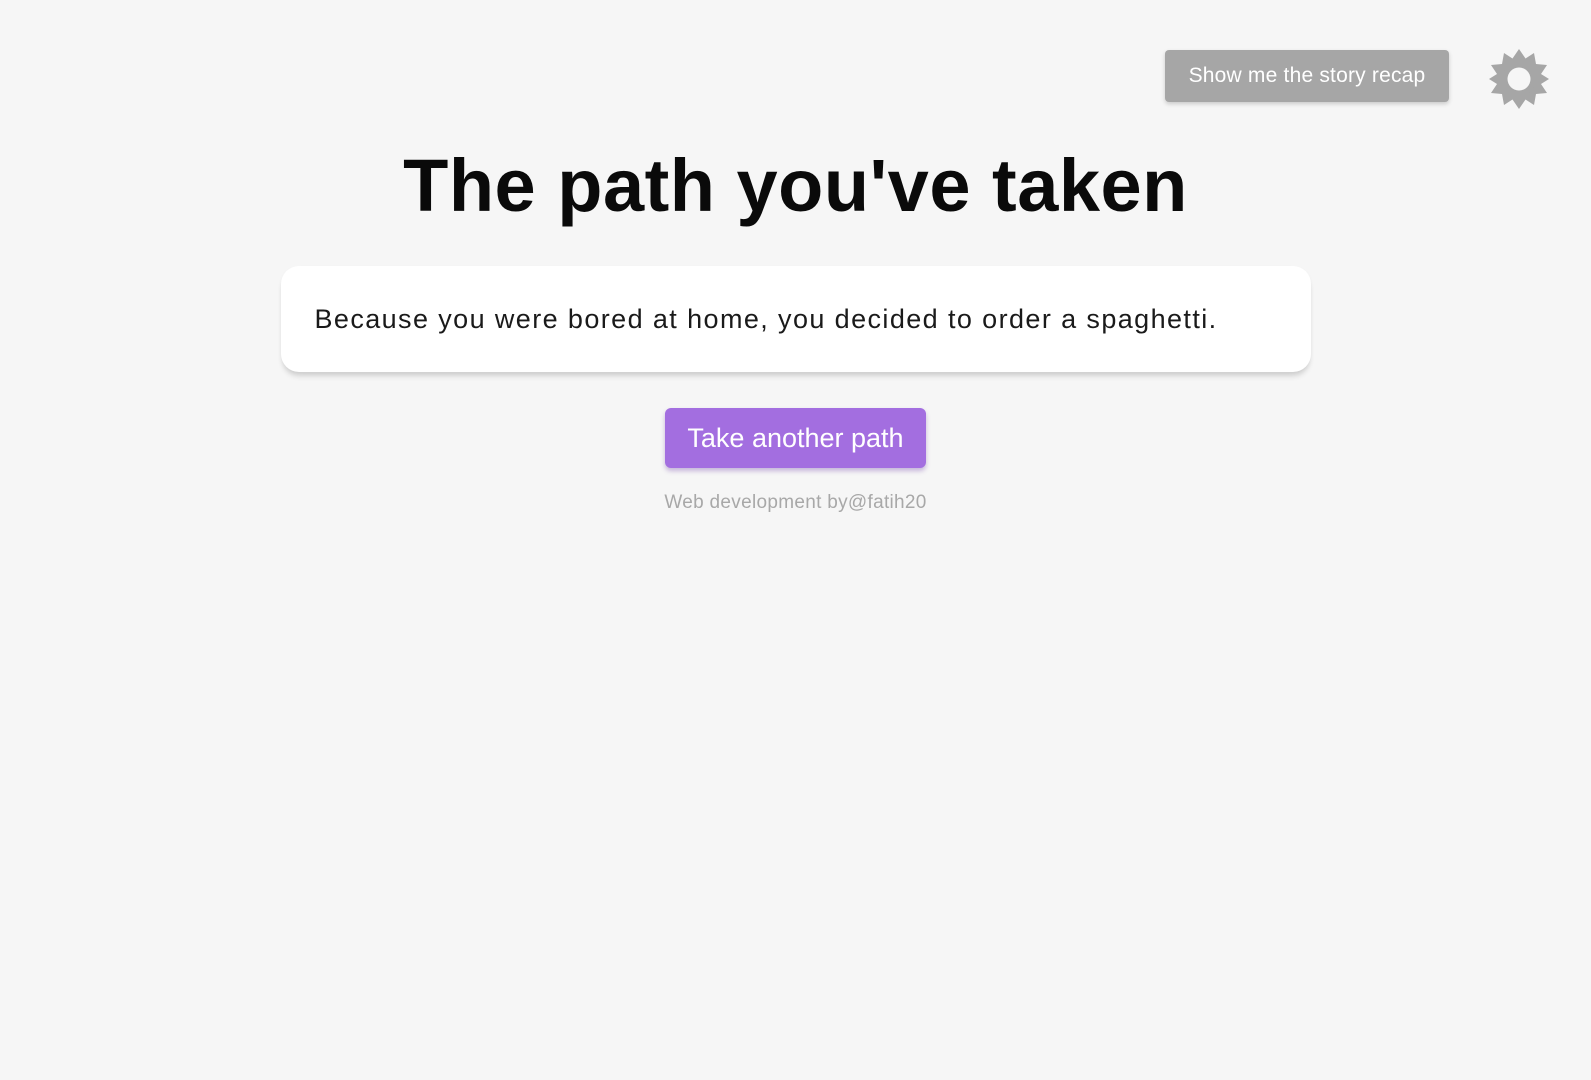 This screenshot has height=1080, width=1591. I want to click on credit-handle-link: @fatih20, so click(887, 502).